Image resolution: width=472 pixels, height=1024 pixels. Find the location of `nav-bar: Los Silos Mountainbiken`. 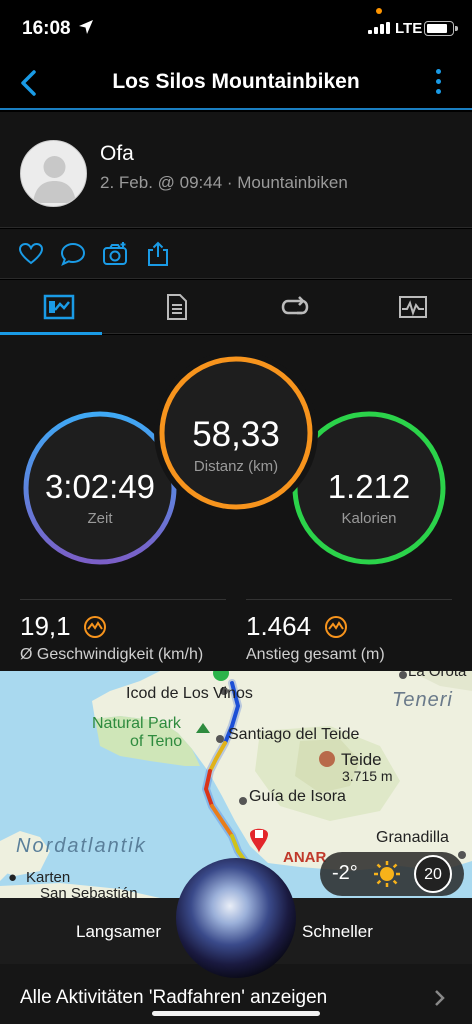

nav-bar: Los Silos Mountainbiken is located at coordinates (236, 83).